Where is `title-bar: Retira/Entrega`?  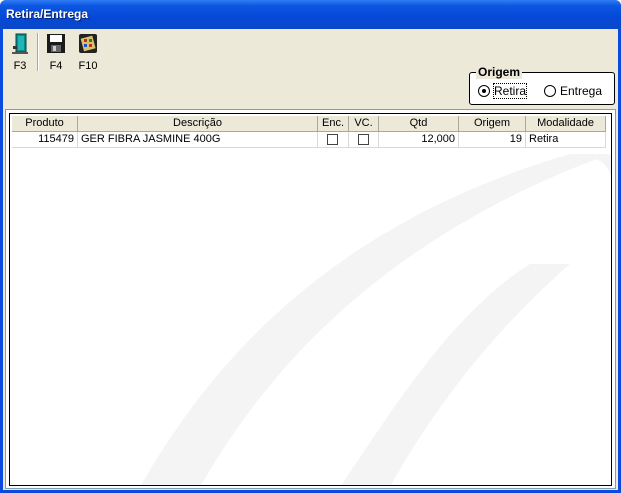 title-bar: Retira/Entrega is located at coordinates (310, 14).